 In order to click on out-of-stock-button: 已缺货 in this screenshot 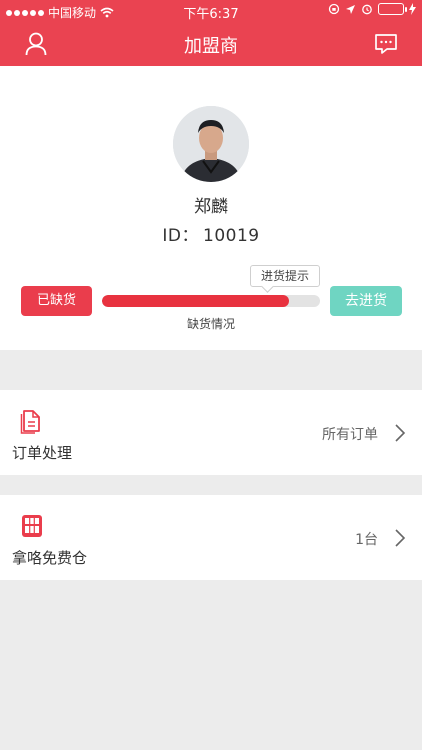, I will do `click(56, 301)`.